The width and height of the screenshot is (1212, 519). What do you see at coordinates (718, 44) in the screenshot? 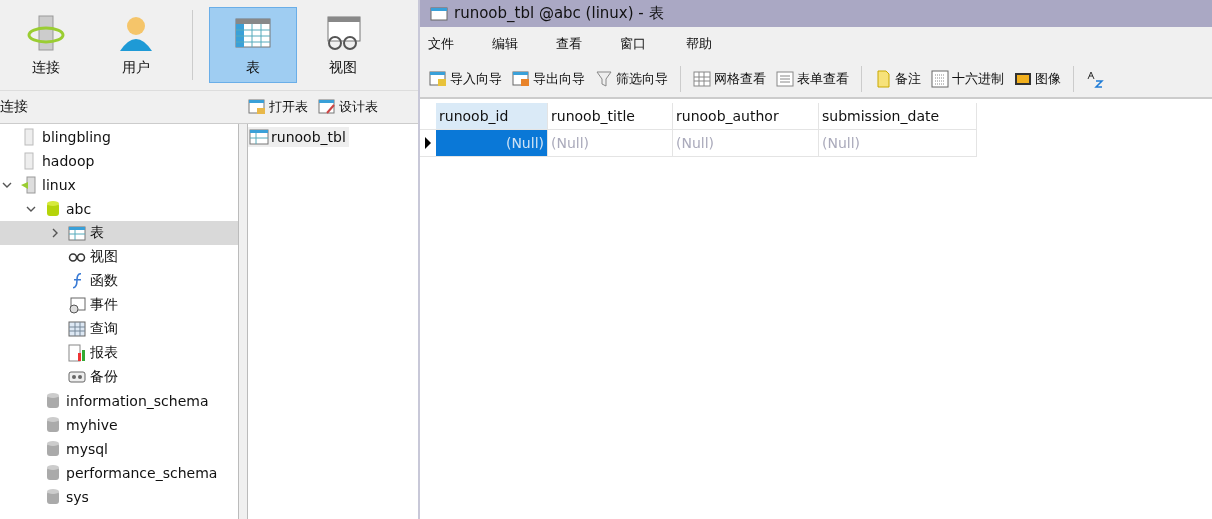
I see `menu-item: 帮助` at bounding box center [718, 44].